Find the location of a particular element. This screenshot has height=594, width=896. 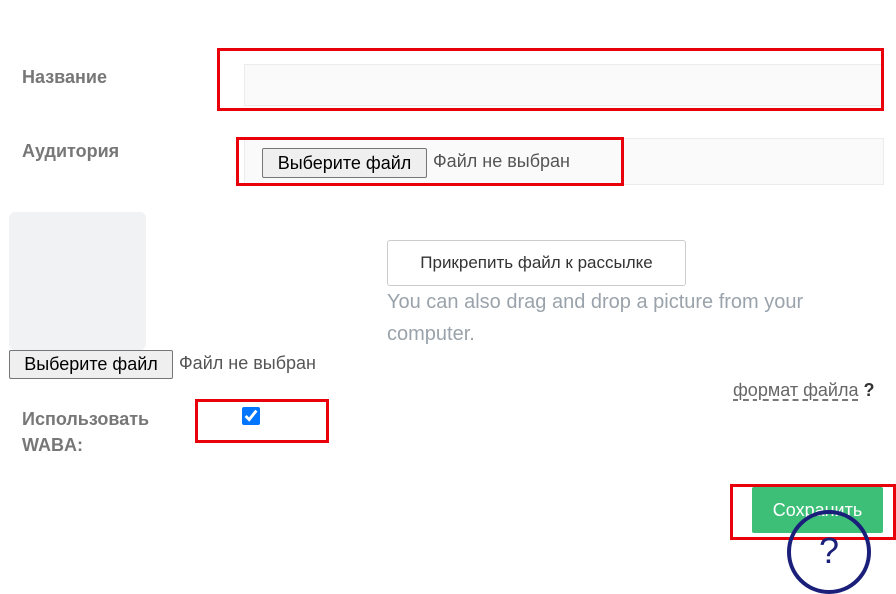

name-input-highlight is located at coordinates (550, 79).